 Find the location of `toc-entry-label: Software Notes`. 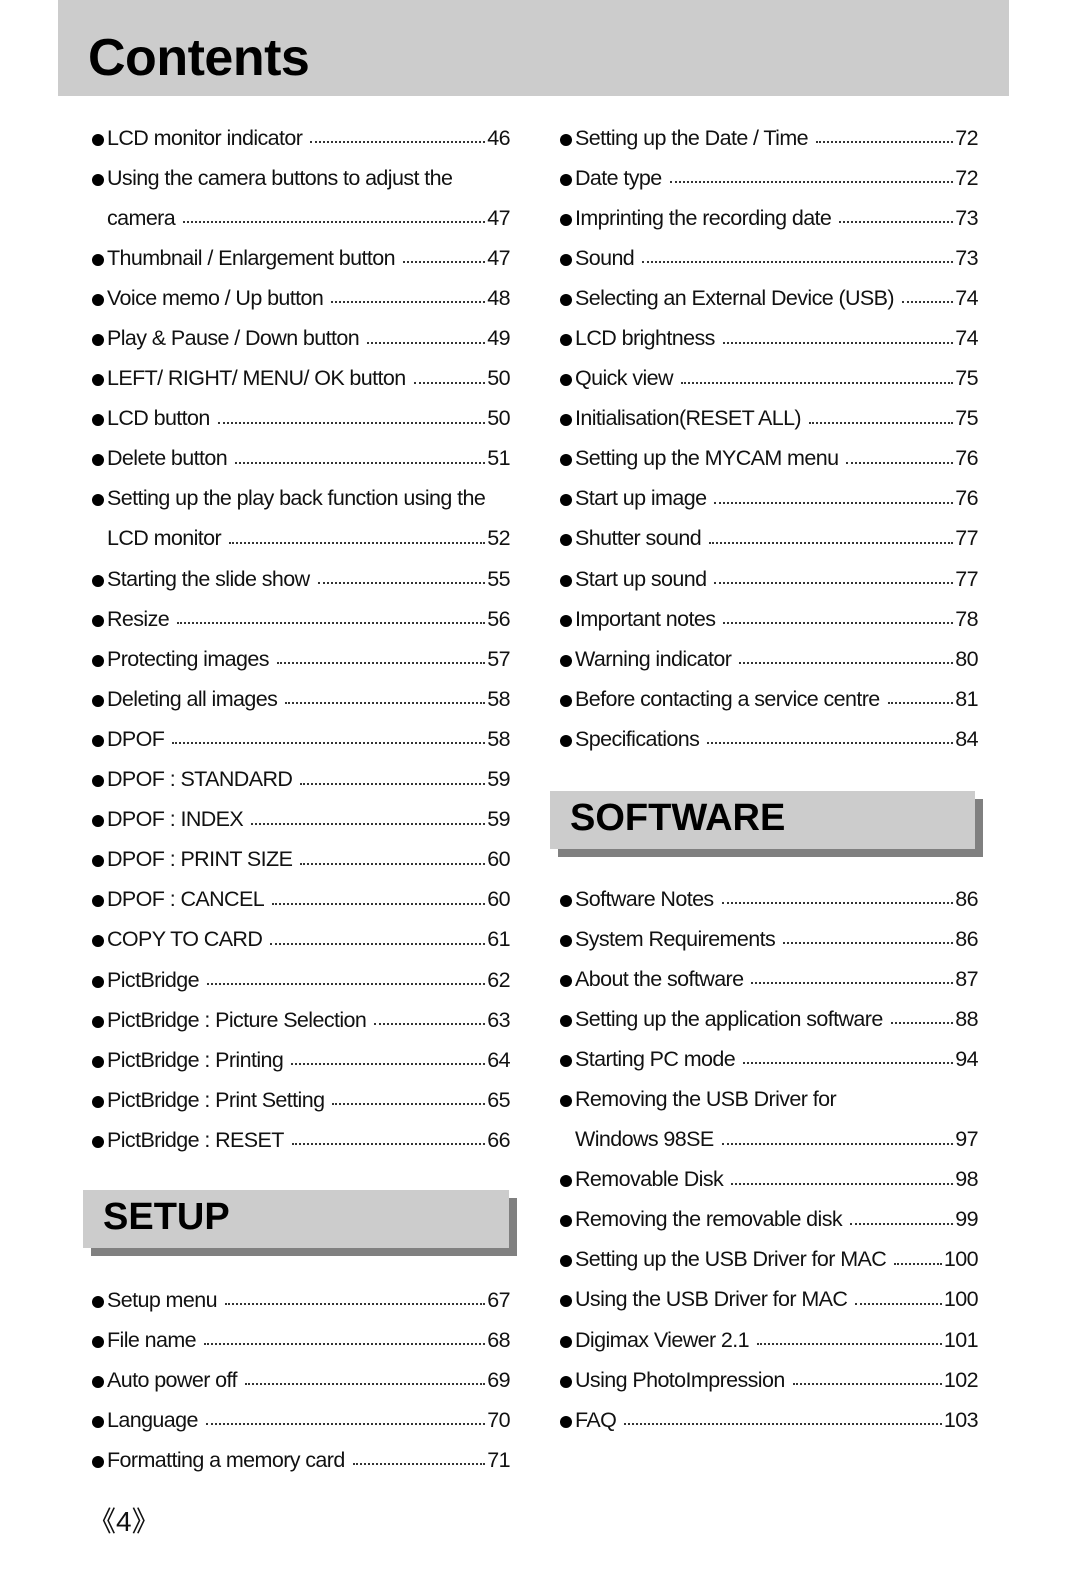

toc-entry-label: Software Notes is located at coordinates (644, 898).